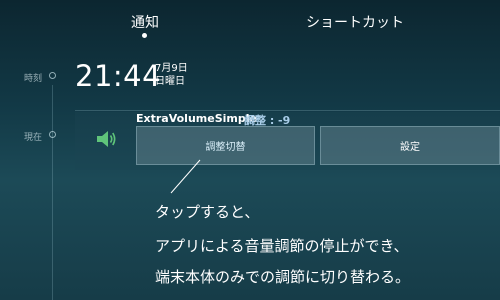 The width and height of the screenshot is (500, 300). Describe the element at coordinates (33, 138) in the screenshot. I see `timeline-current-label: 現在` at that location.